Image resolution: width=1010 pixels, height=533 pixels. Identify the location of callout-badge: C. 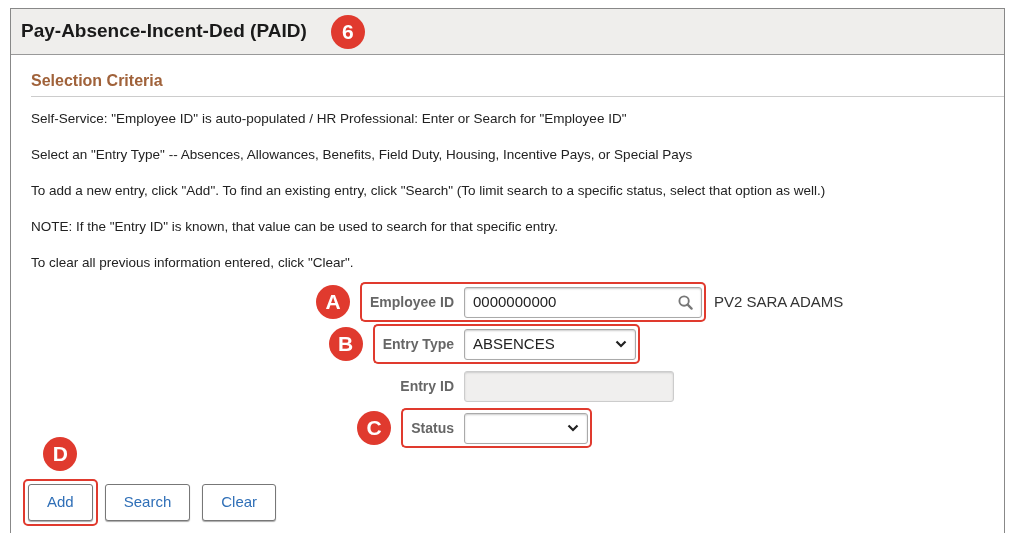
(374, 428).